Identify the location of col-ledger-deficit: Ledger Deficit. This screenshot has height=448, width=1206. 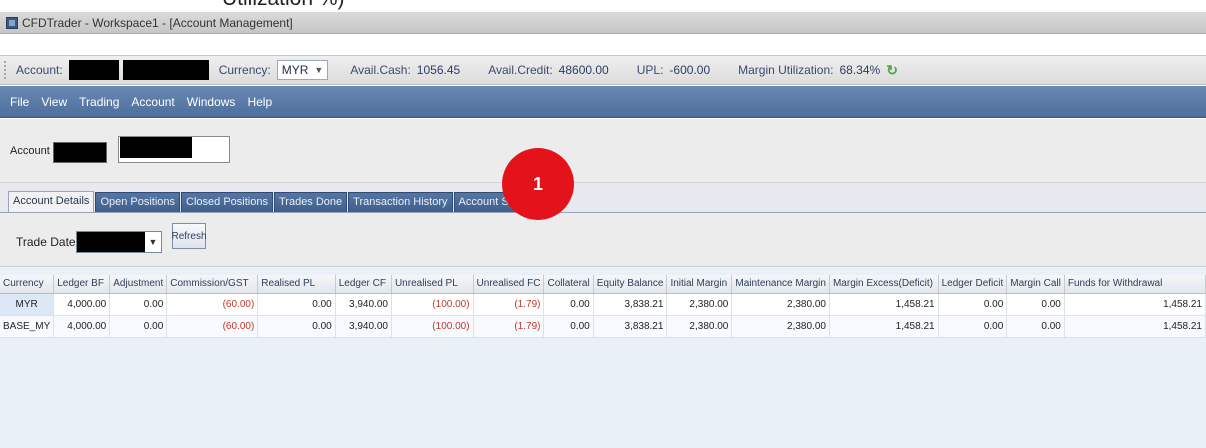
(973, 284).